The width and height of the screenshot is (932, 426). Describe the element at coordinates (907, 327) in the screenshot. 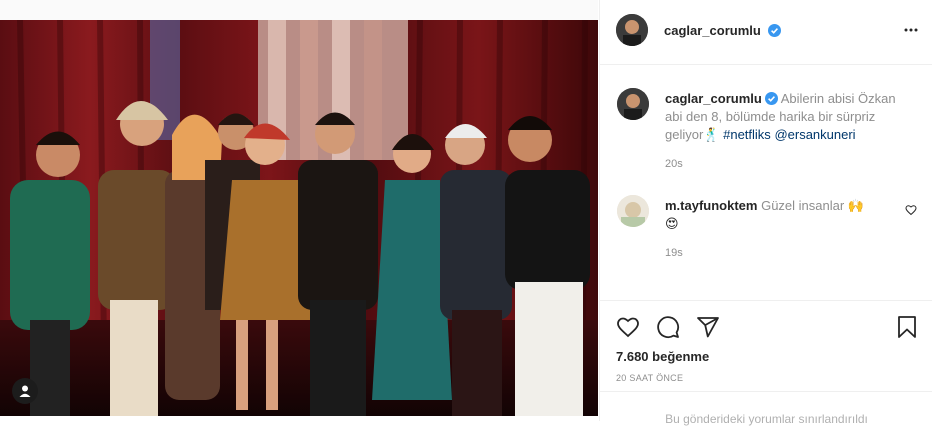

I see `bookmark-icon` at that location.